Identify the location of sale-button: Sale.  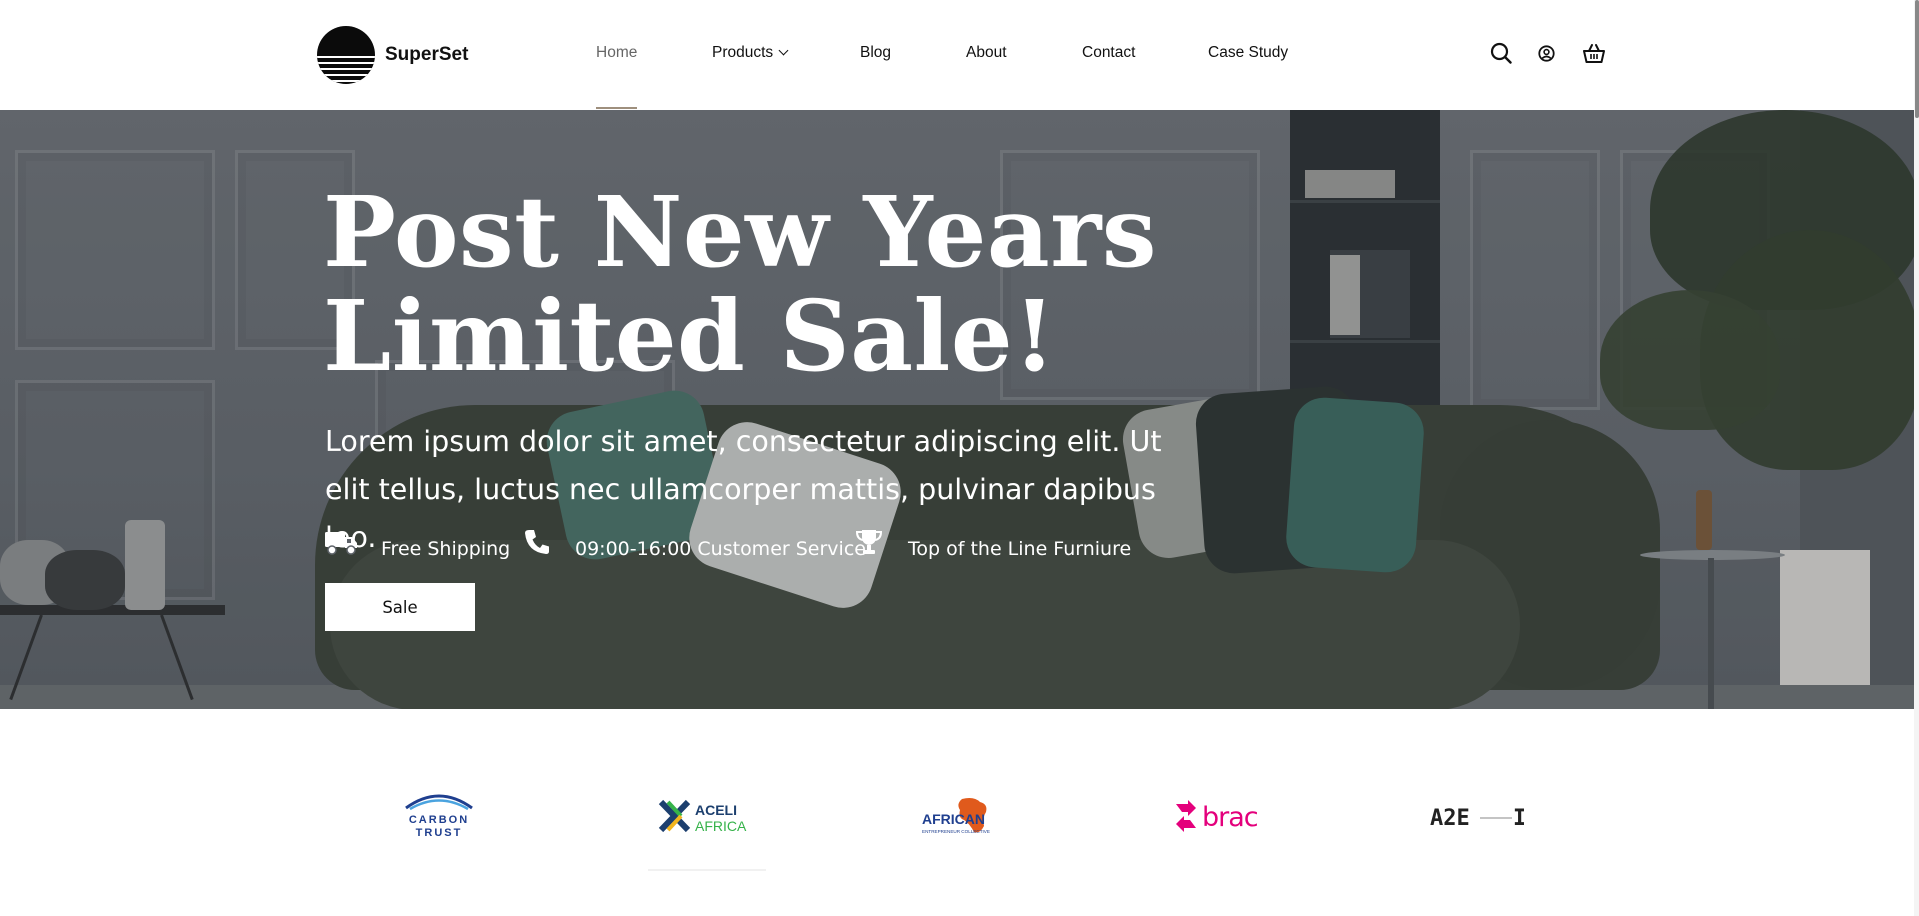
(400, 607).